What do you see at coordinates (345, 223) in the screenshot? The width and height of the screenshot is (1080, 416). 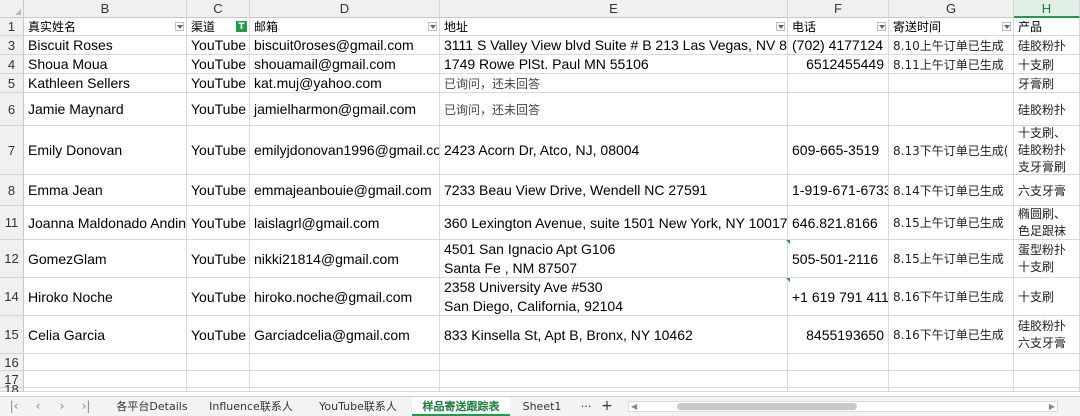 I see `cell-email: laislagrl@gmail.com` at bounding box center [345, 223].